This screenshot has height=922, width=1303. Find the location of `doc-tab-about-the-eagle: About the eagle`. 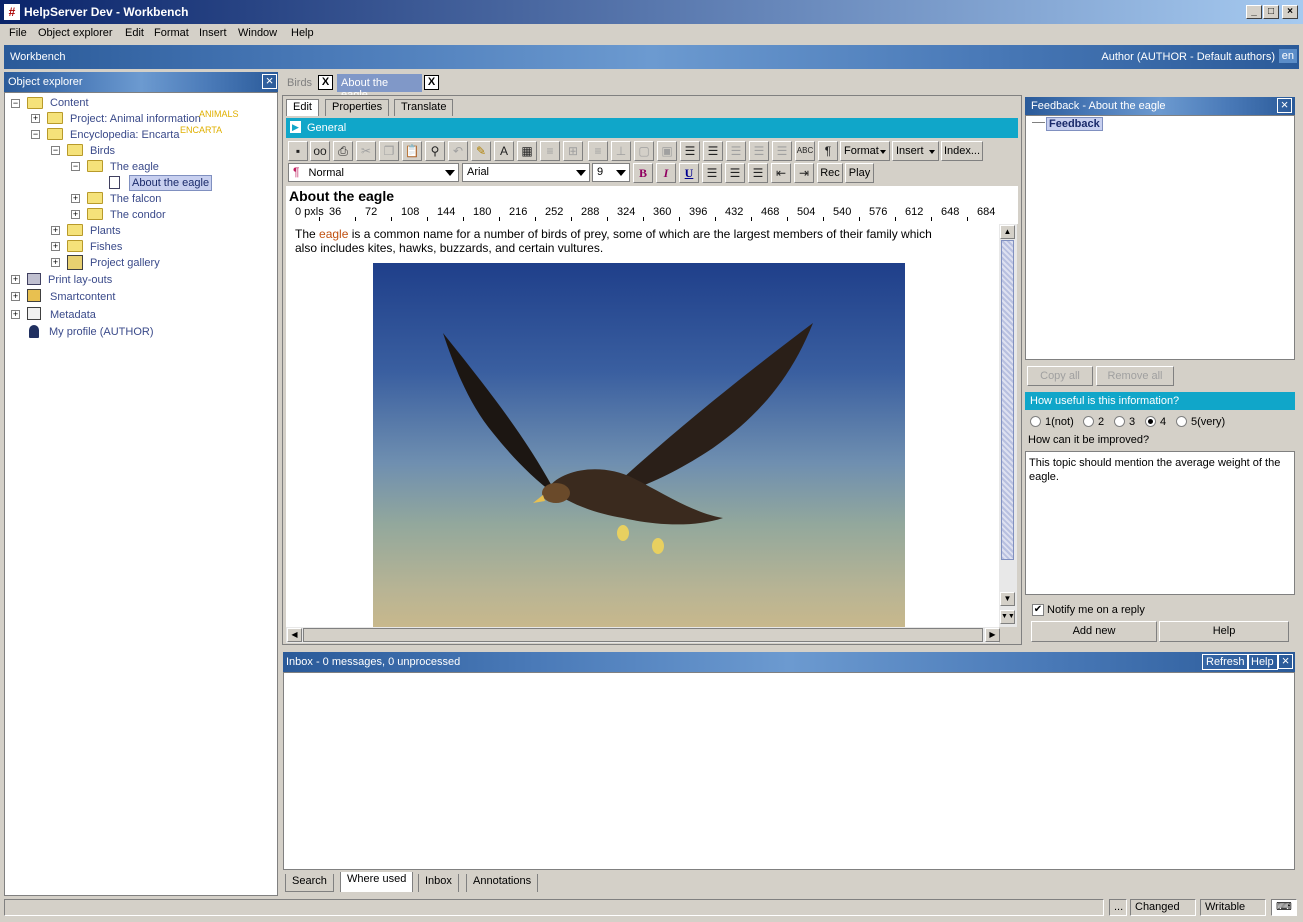

doc-tab-about-the-eagle: About the eagle is located at coordinates (379, 87).